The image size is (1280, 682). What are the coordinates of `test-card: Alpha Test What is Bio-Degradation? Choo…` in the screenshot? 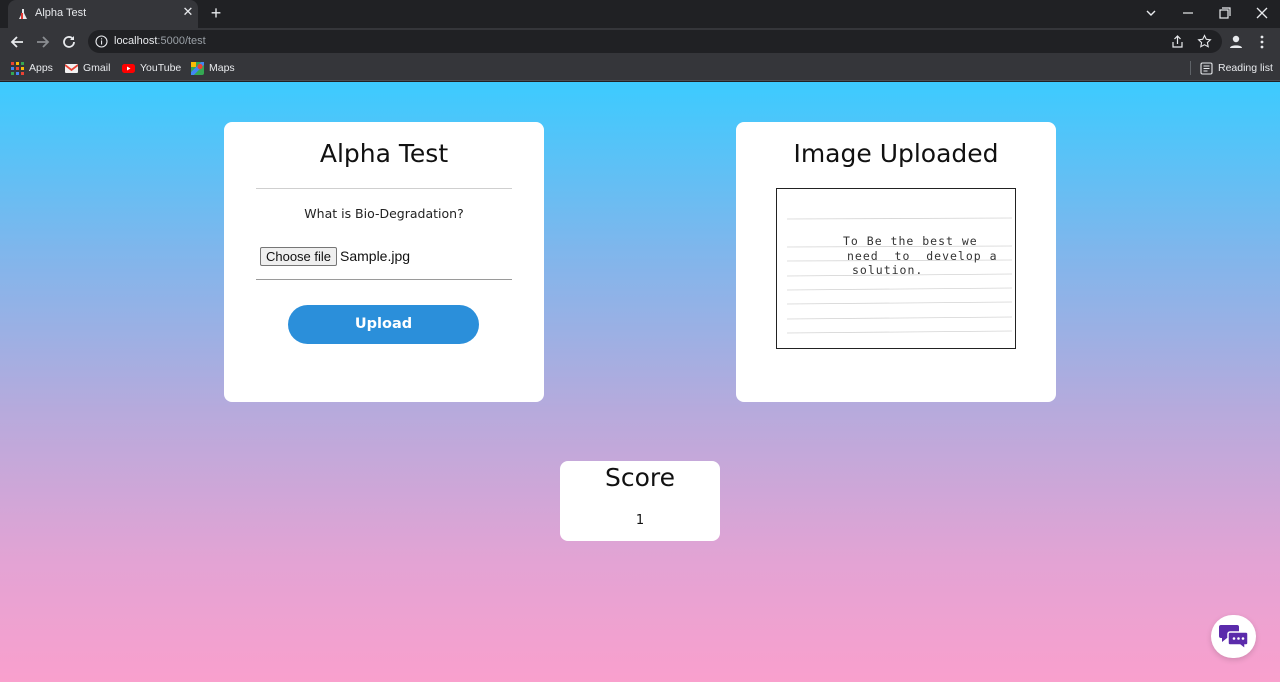 It's located at (384, 262).